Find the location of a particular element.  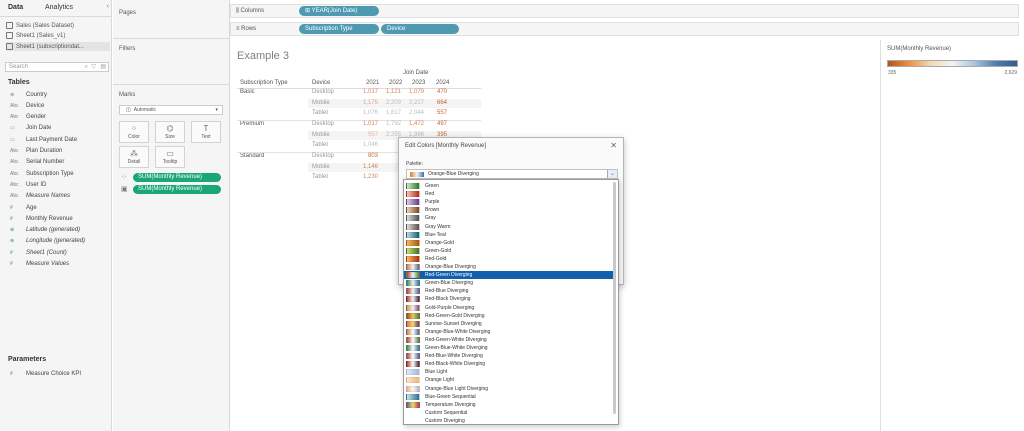

view-options-icon: ▤ is located at coordinates (103, 67).